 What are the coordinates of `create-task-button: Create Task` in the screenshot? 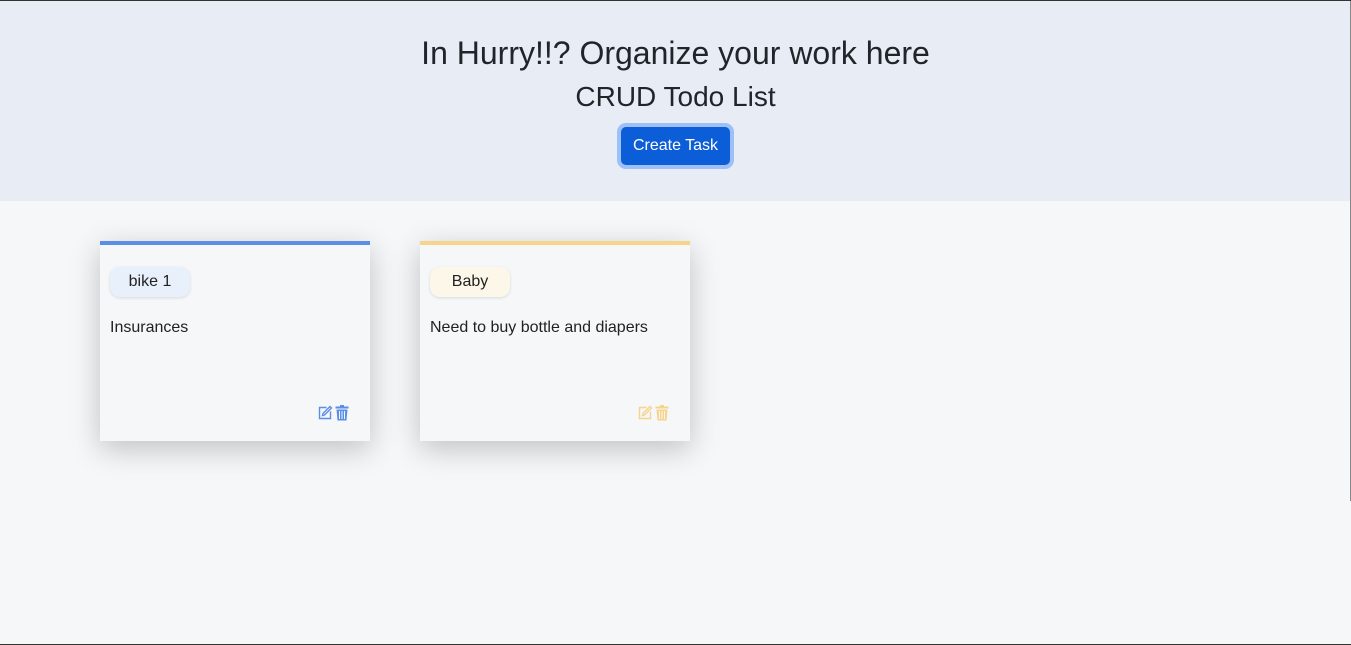 It's located at (675, 146).